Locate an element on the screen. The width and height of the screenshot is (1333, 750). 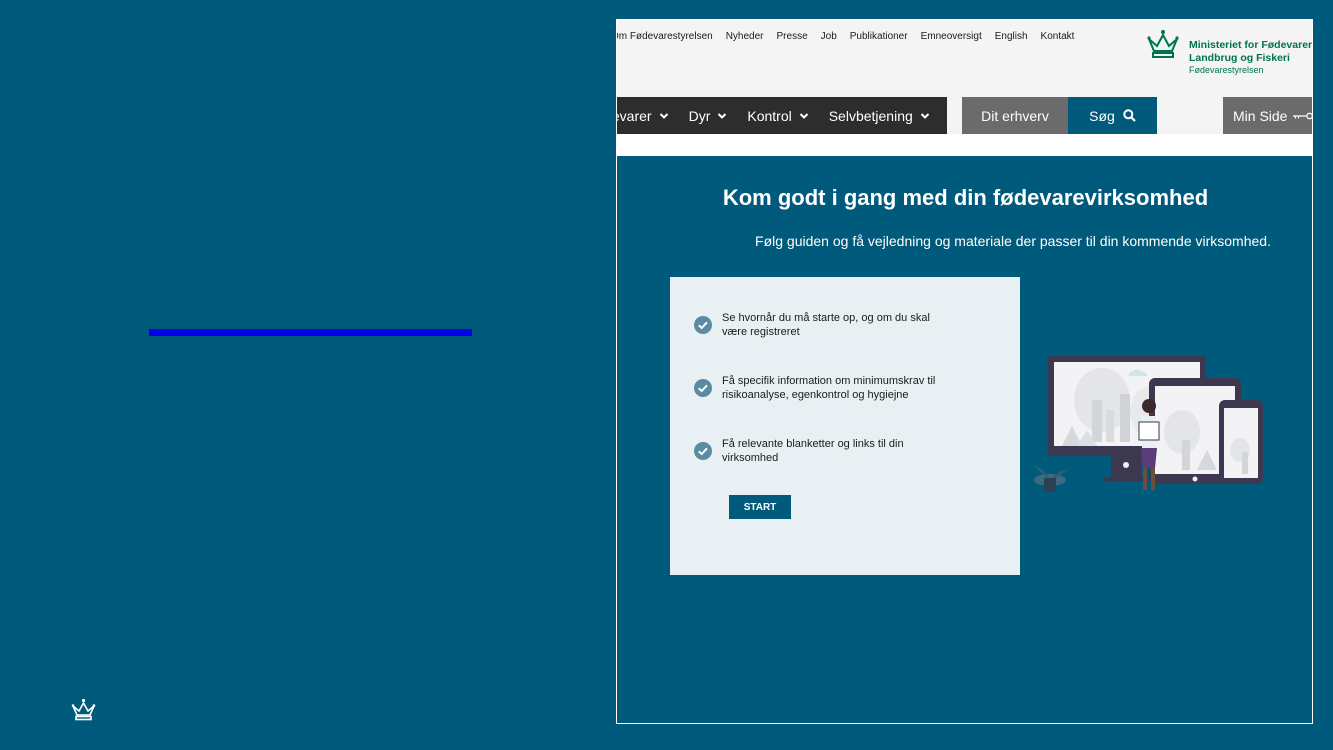
search-button: Søg is located at coordinates (1112, 115).